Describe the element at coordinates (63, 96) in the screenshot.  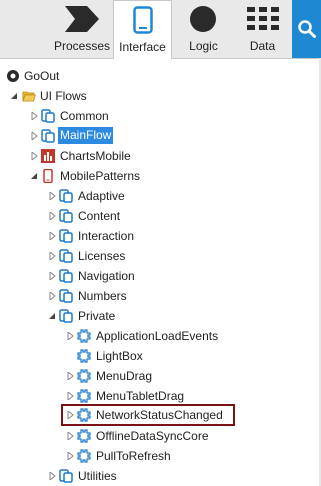
I see `tree-item-label: UI Flows` at that location.